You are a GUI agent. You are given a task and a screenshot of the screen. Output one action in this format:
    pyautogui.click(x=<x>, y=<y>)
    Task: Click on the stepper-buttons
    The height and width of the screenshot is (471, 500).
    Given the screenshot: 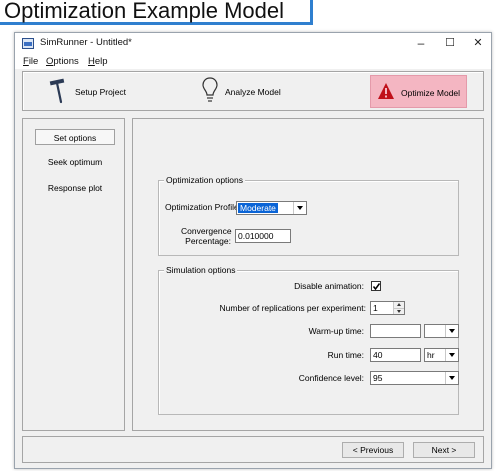 What is the action you would take?
    pyautogui.click(x=398, y=308)
    